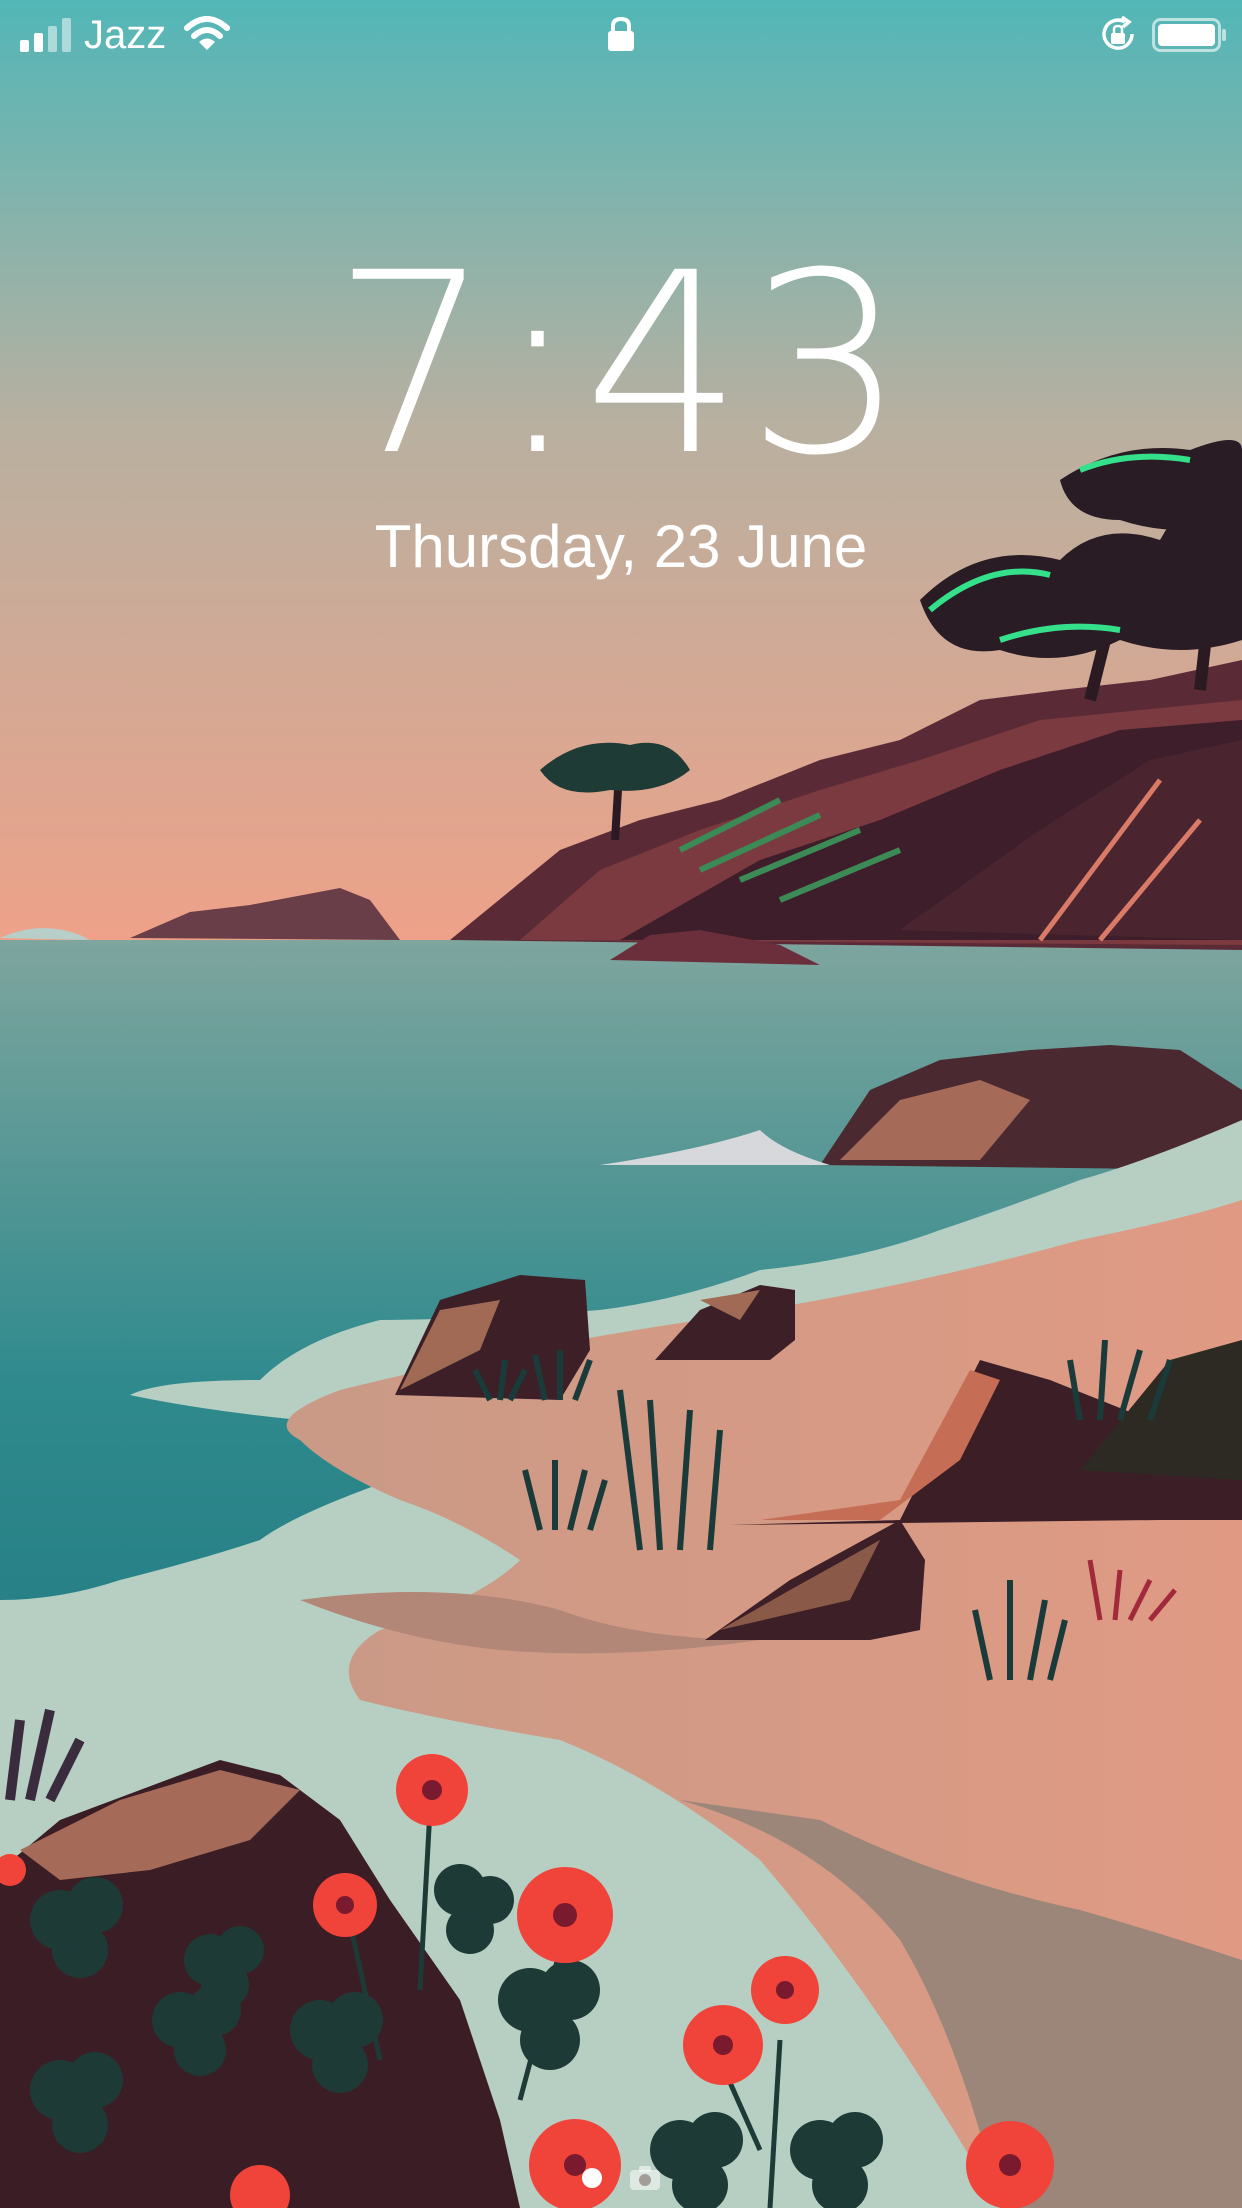  What do you see at coordinates (45, 35) in the screenshot?
I see `signal-bars-icon` at bounding box center [45, 35].